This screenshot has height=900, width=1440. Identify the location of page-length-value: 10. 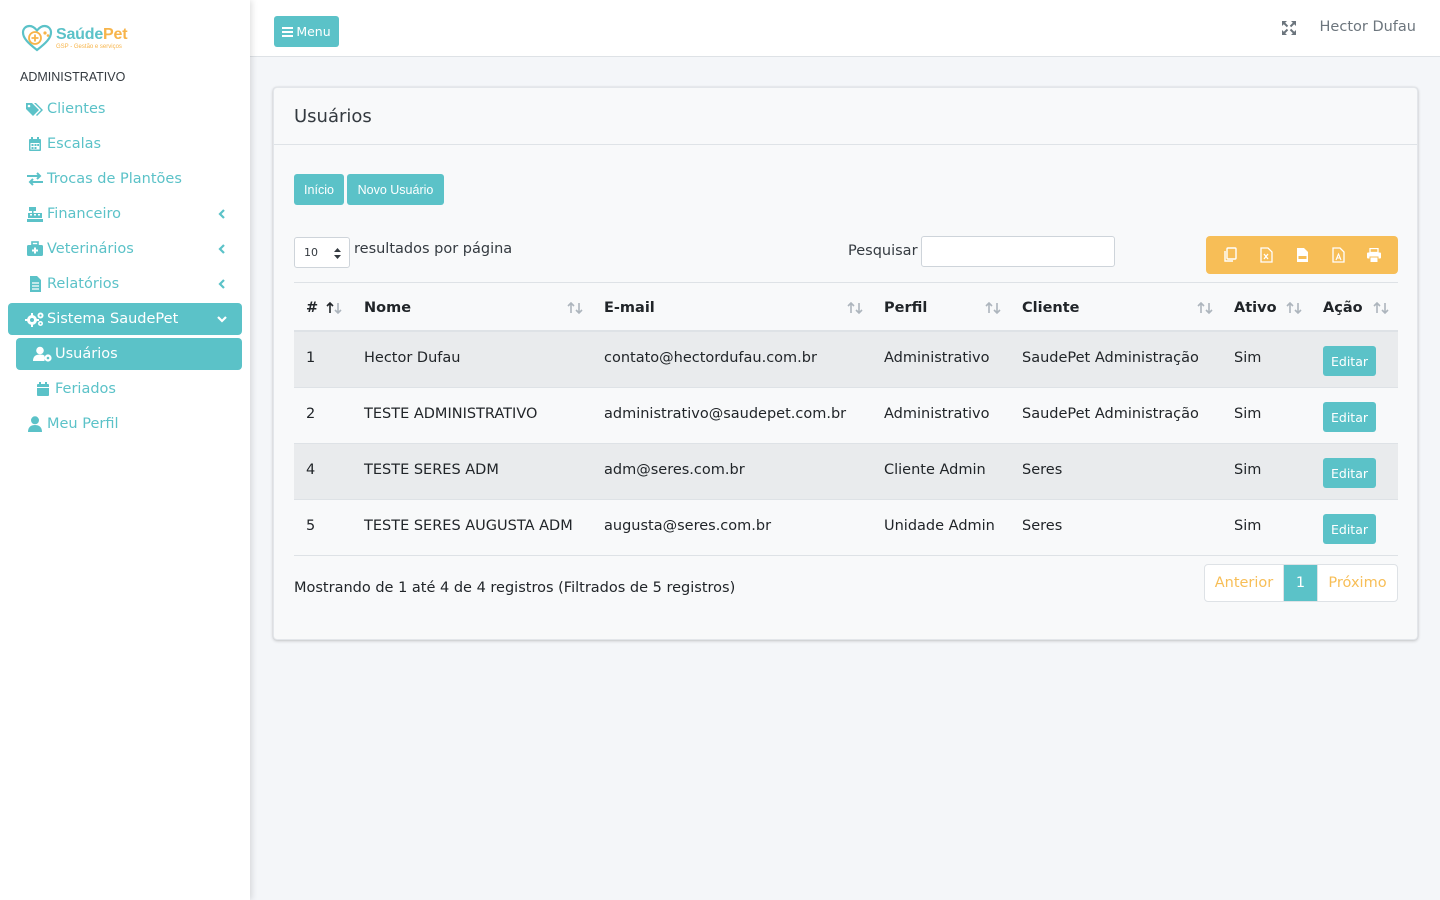
(311, 252).